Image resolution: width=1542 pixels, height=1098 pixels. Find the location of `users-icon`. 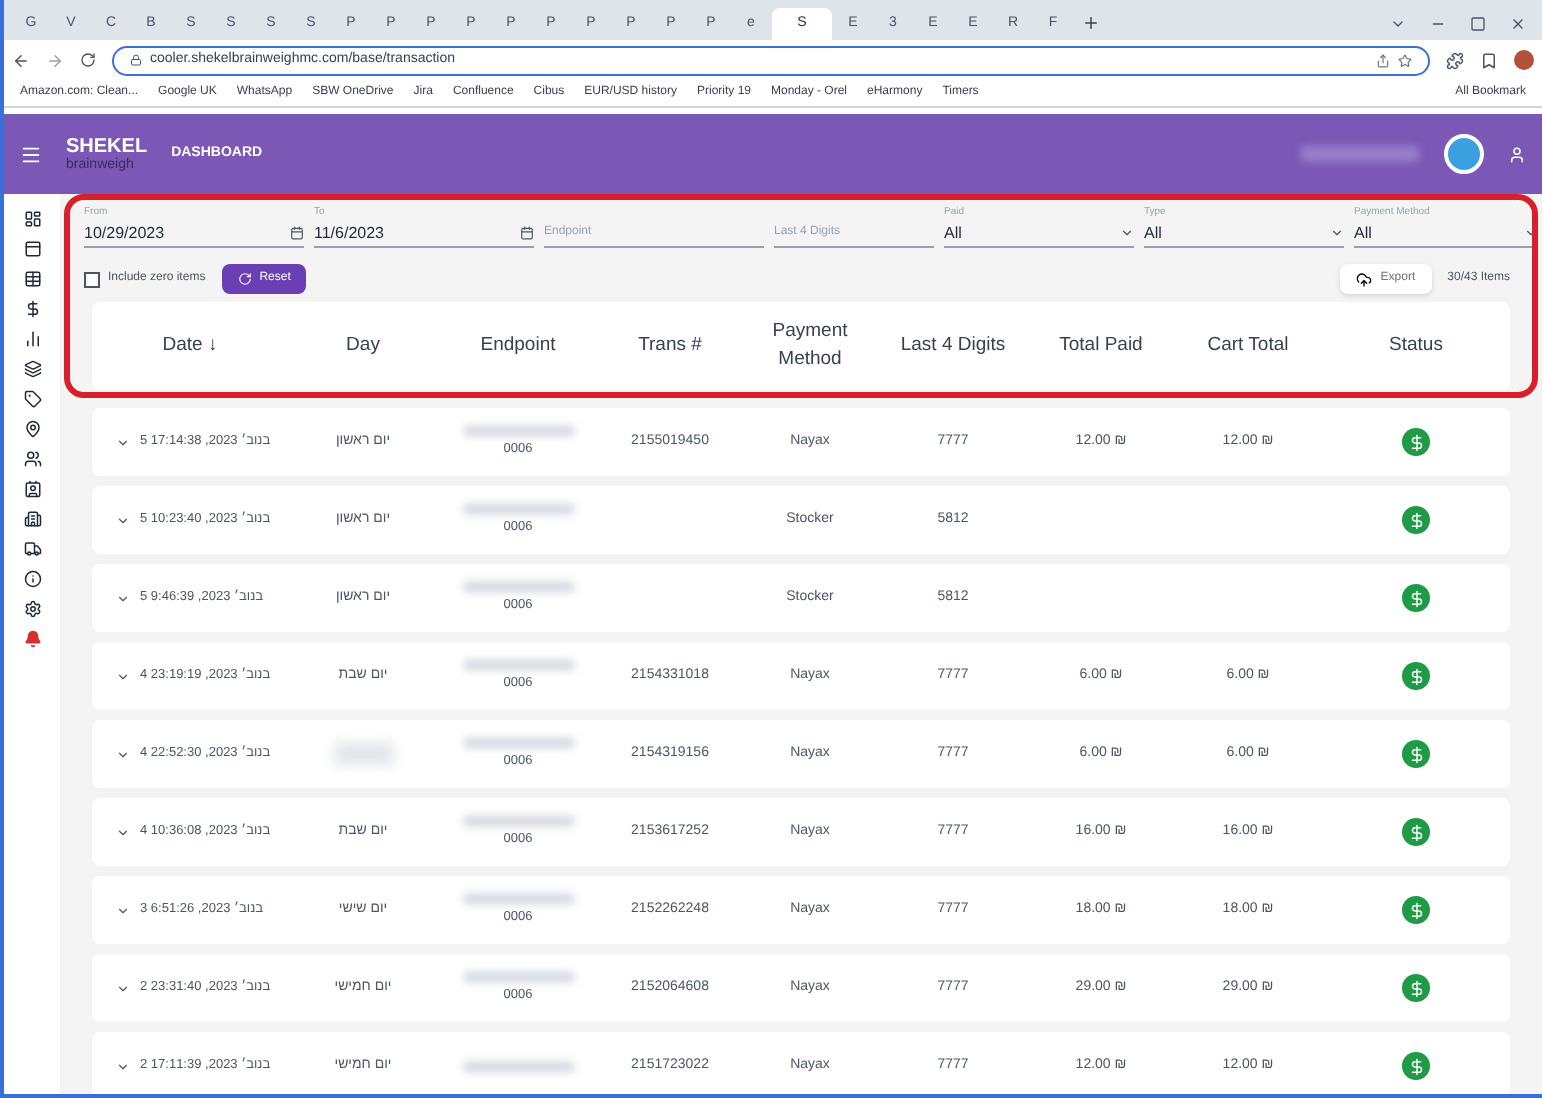

users-icon is located at coordinates (32, 459).